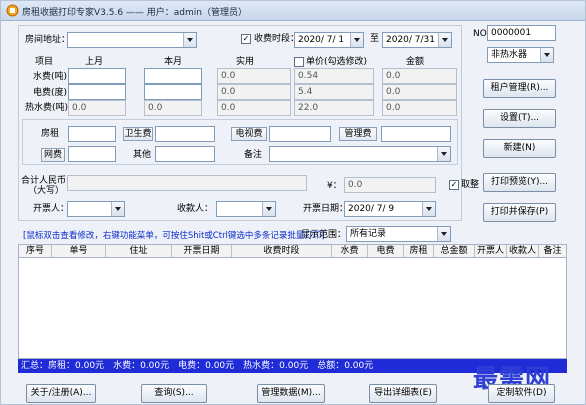 The width and height of the screenshot is (586, 405). What do you see at coordinates (47, 108) in the screenshot?
I see `hotwater-row-label: 热水费(吨)` at bounding box center [47, 108].